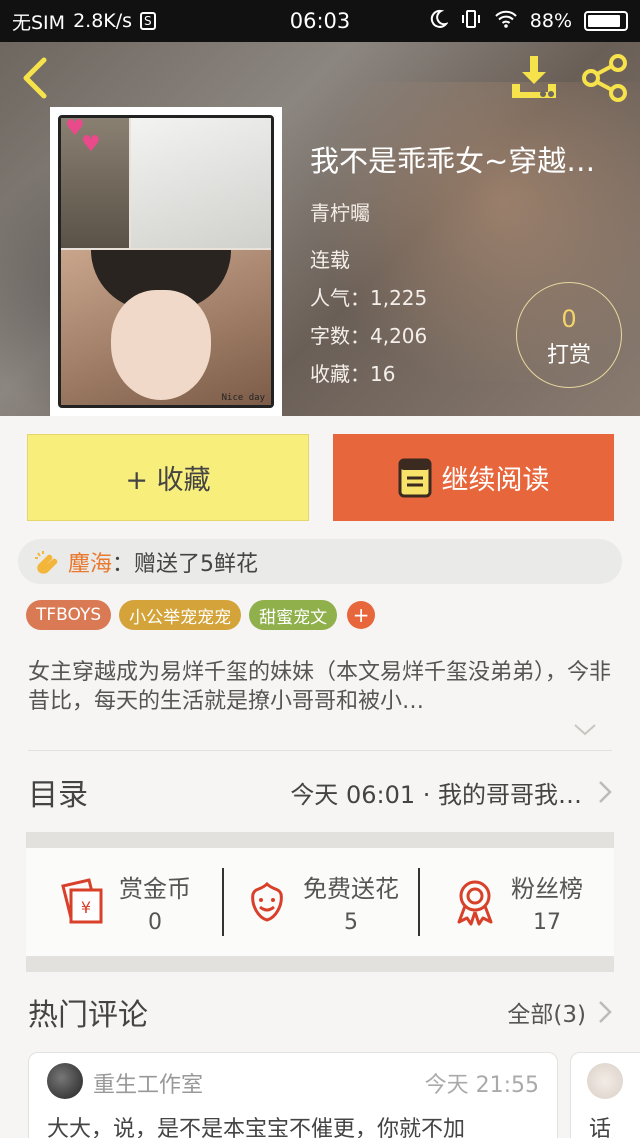 This screenshot has width=640, height=1138. I want to click on tip-label: 打赏, so click(568, 355).